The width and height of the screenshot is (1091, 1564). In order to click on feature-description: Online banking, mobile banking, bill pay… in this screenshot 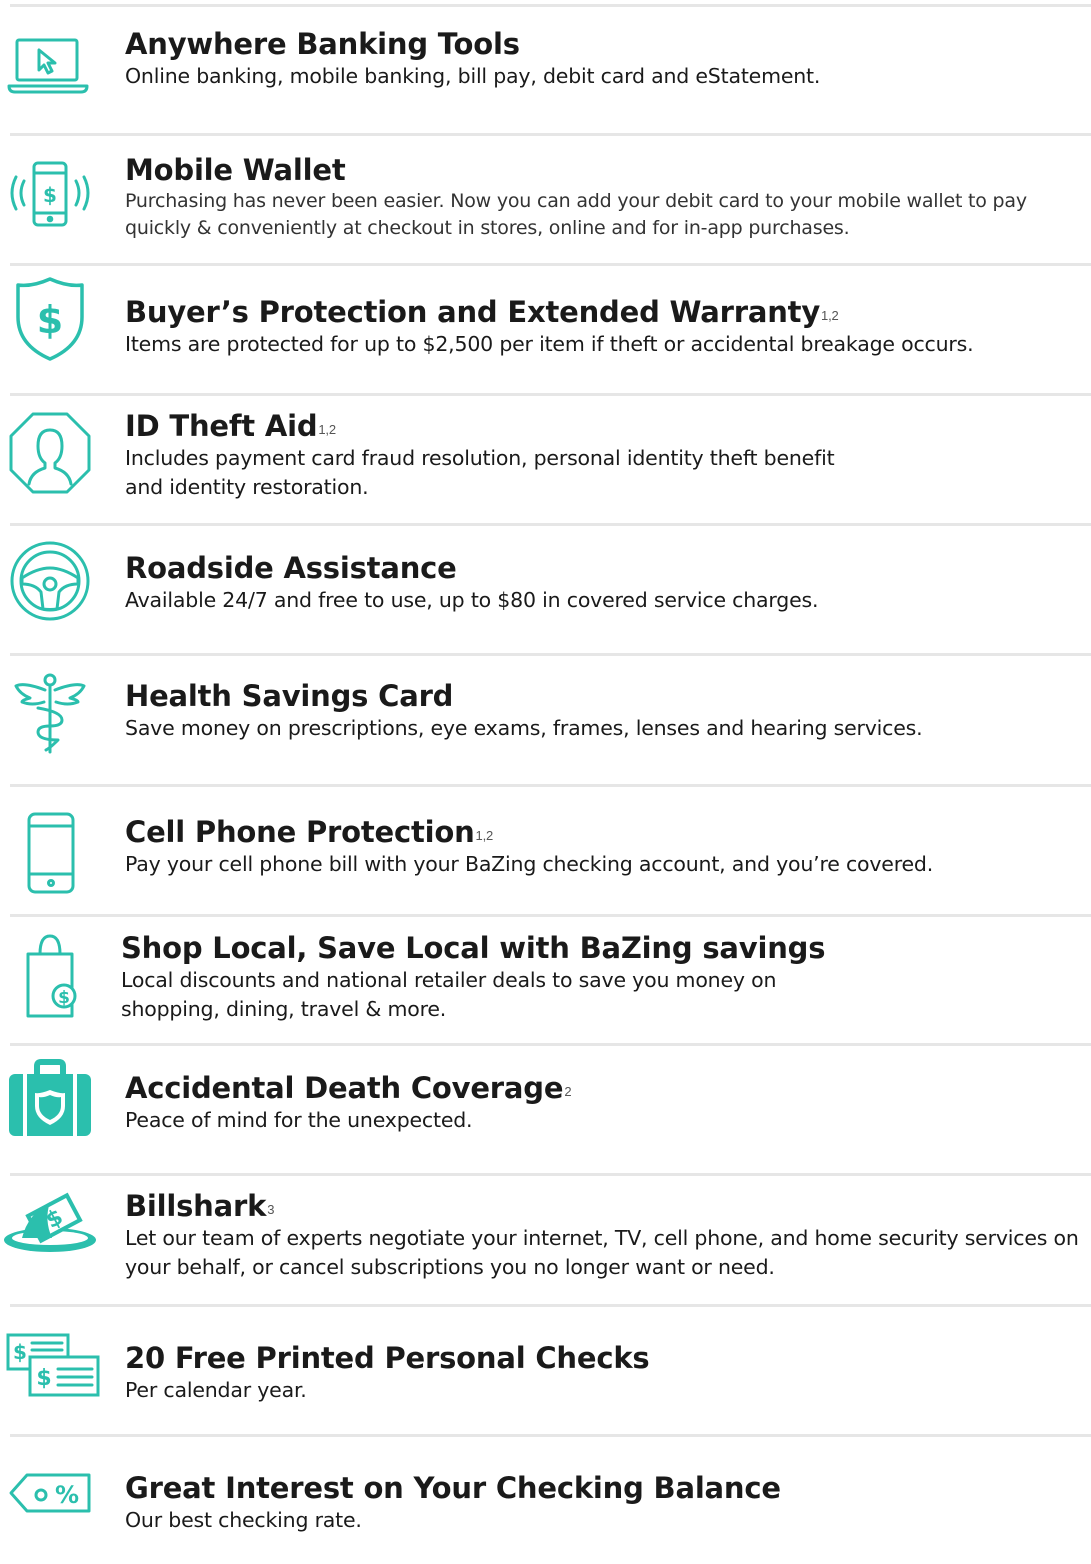, I will do `click(473, 76)`.